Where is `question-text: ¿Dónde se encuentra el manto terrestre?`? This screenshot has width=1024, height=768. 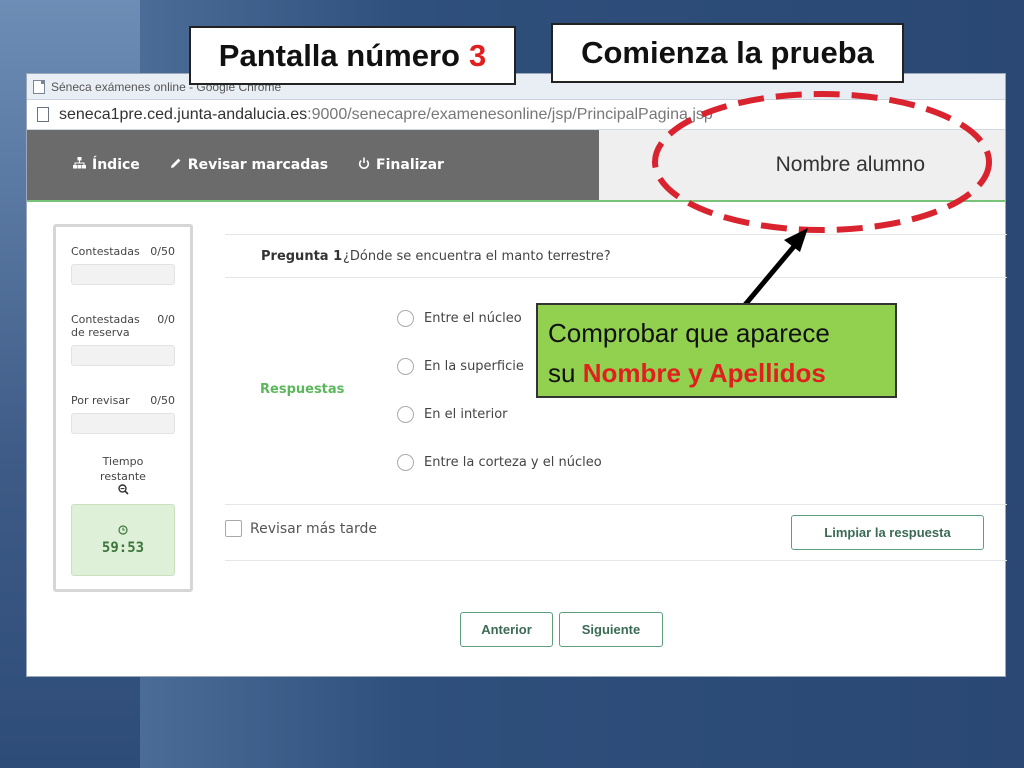
question-text: ¿Dónde se encuentra el manto terrestre? is located at coordinates (477, 256).